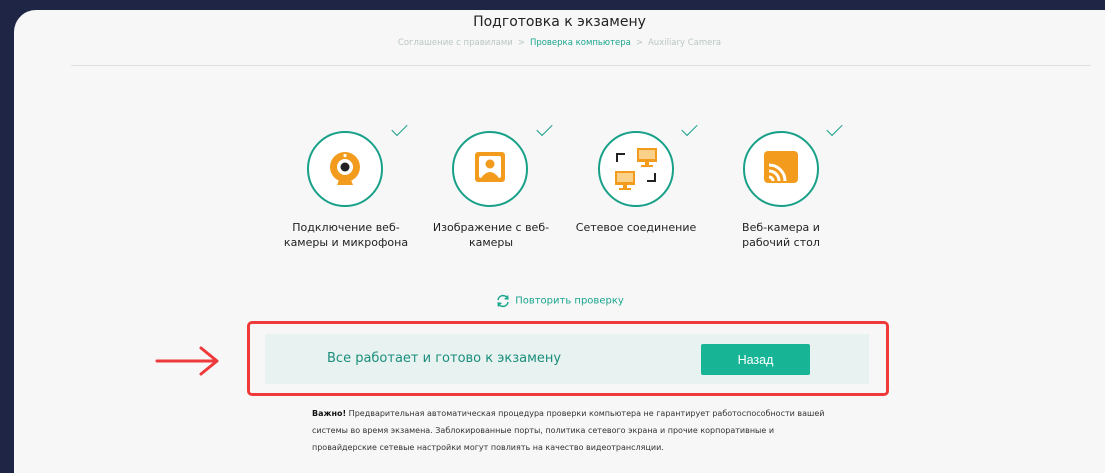 The height and width of the screenshot is (473, 1105). Describe the element at coordinates (559, 22) in the screenshot. I see `page-title: Подготовка к экзамену` at that location.